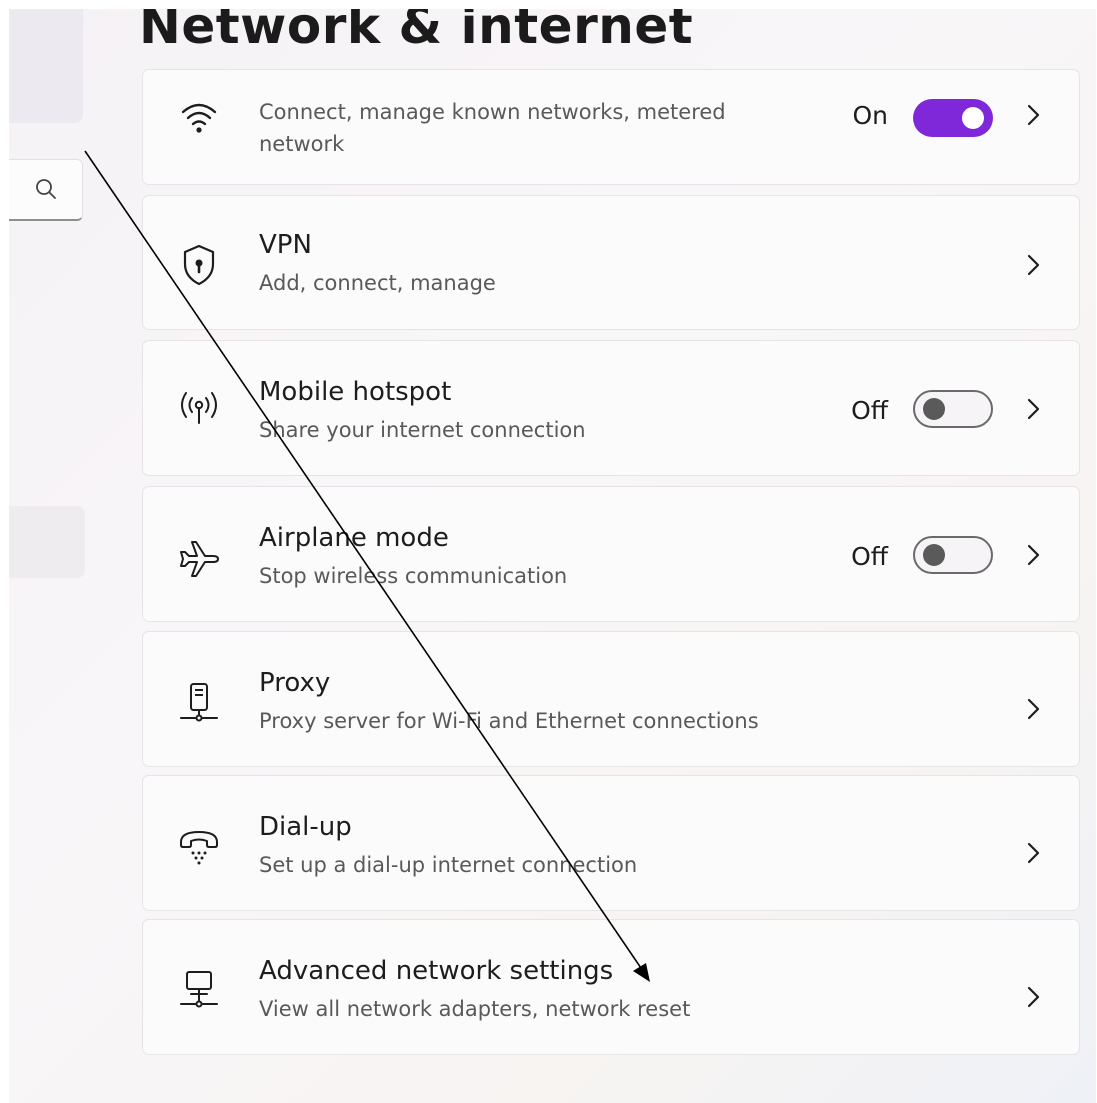 This screenshot has height=1103, width=1097. What do you see at coordinates (953, 409) in the screenshot?
I see `mobile-hotspot-toggle` at bounding box center [953, 409].